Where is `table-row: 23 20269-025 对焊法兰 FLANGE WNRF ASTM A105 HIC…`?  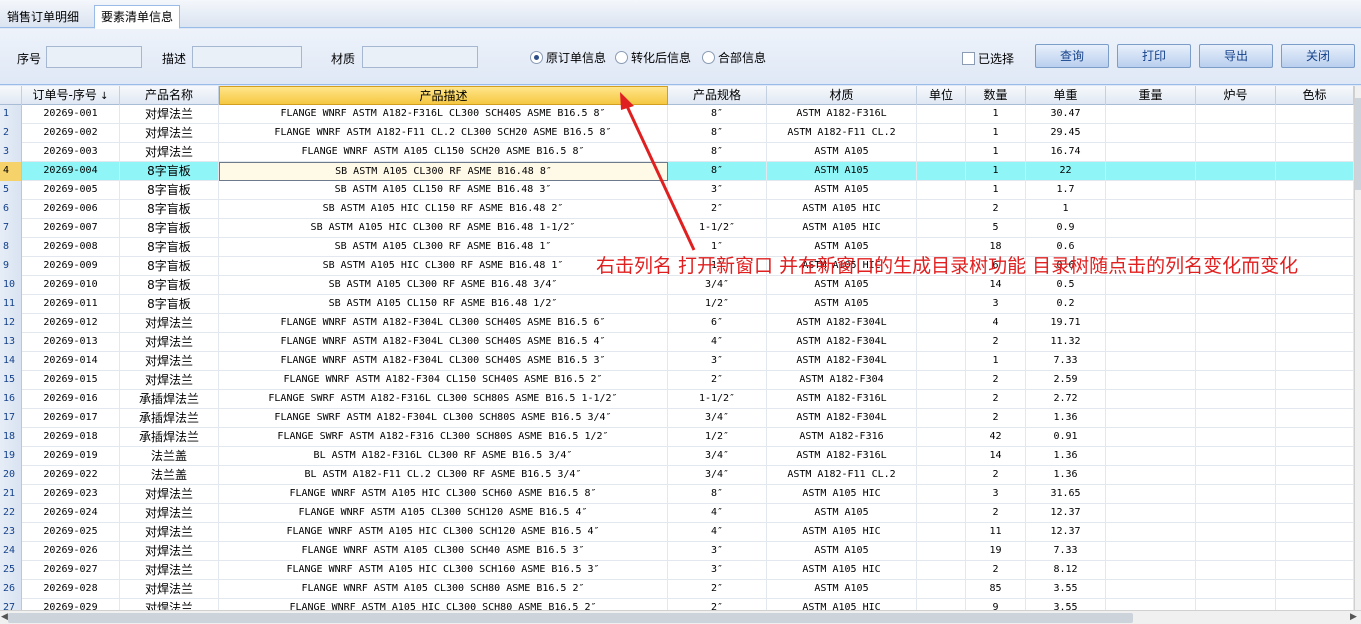
table-row: 23 20269-025 对焊法兰 FLANGE WNRF ASTM A105 HIC… is located at coordinates (677, 532).